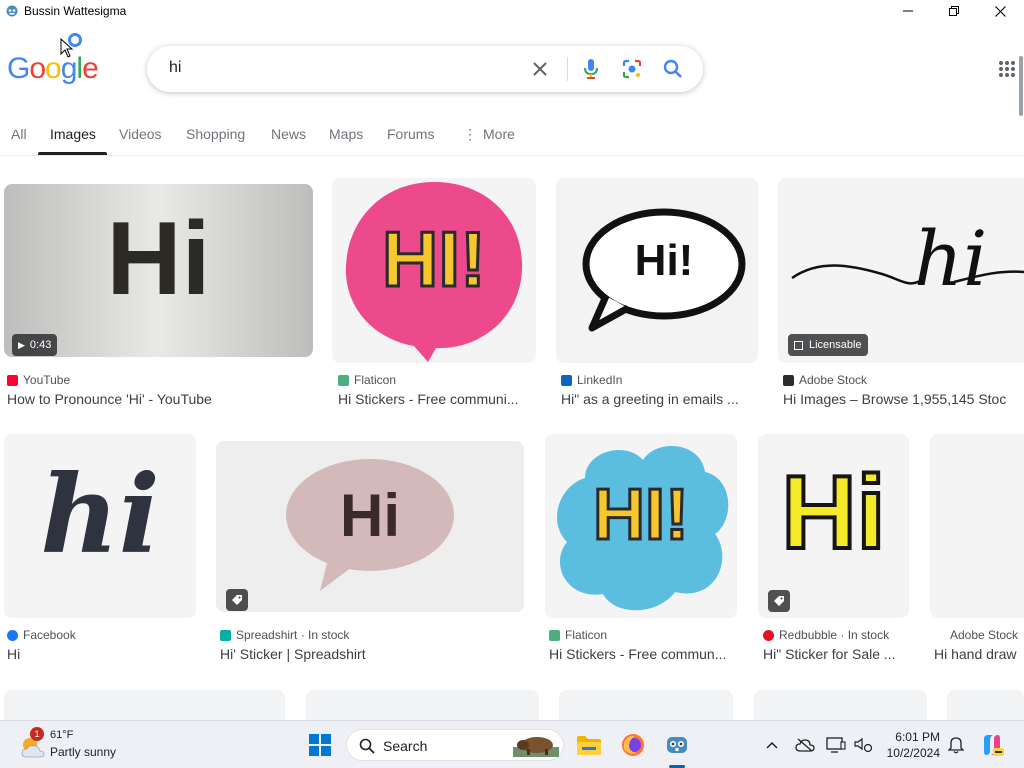 Image resolution: width=1024 pixels, height=768 pixels. Describe the element at coordinates (12, 380) in the screenshot. I see `youtube-icon` at that location.